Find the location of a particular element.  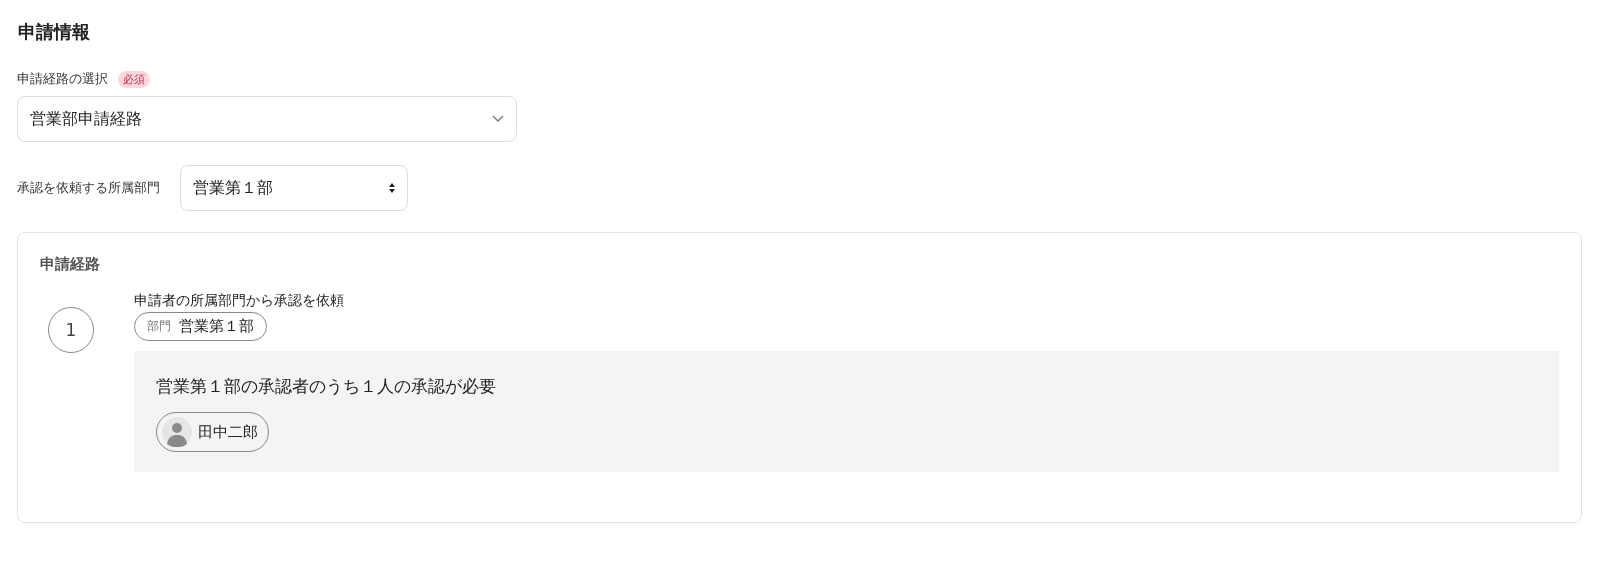

step-description: 申請者の所属部門から承認を依頼 is located at coordinates (239, 301).